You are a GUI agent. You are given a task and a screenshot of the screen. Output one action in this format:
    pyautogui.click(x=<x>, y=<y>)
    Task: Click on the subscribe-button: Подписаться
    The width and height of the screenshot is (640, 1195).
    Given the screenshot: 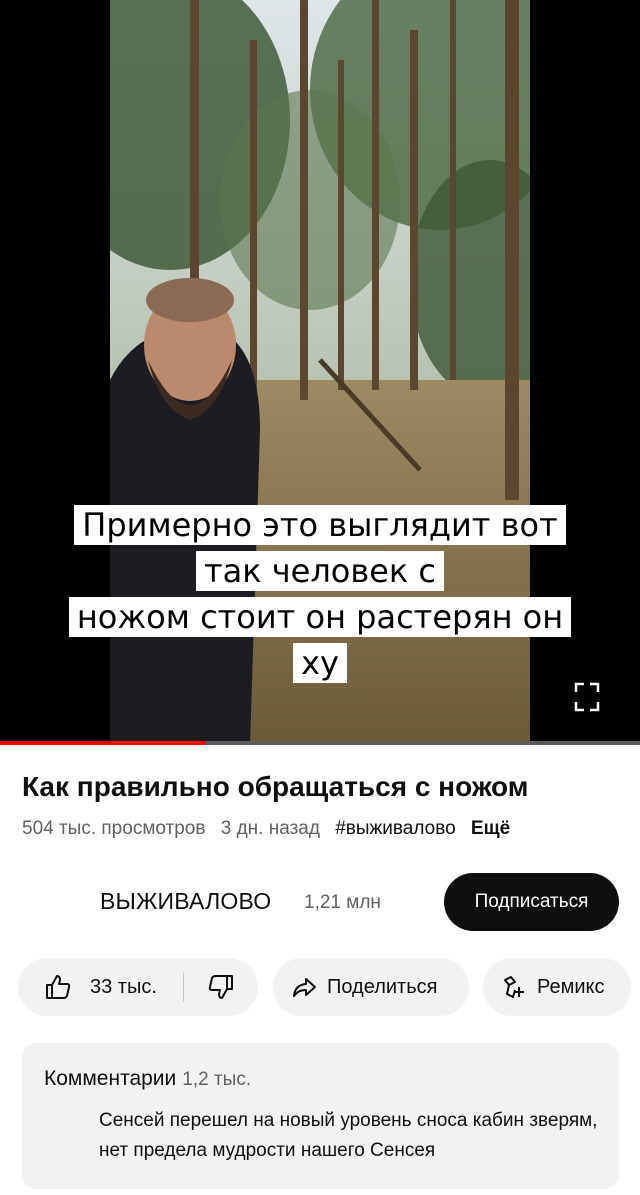 What is the action you would take?
    pyautogui.click(x=531, y=902)
    